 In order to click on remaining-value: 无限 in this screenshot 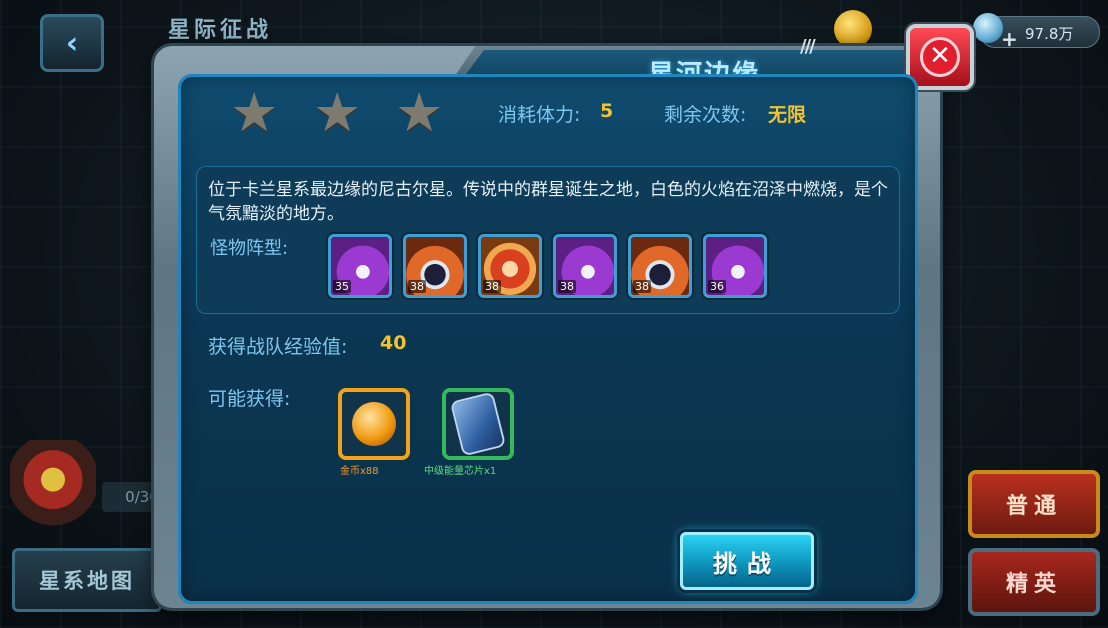, I will do `click(787, 115)`.